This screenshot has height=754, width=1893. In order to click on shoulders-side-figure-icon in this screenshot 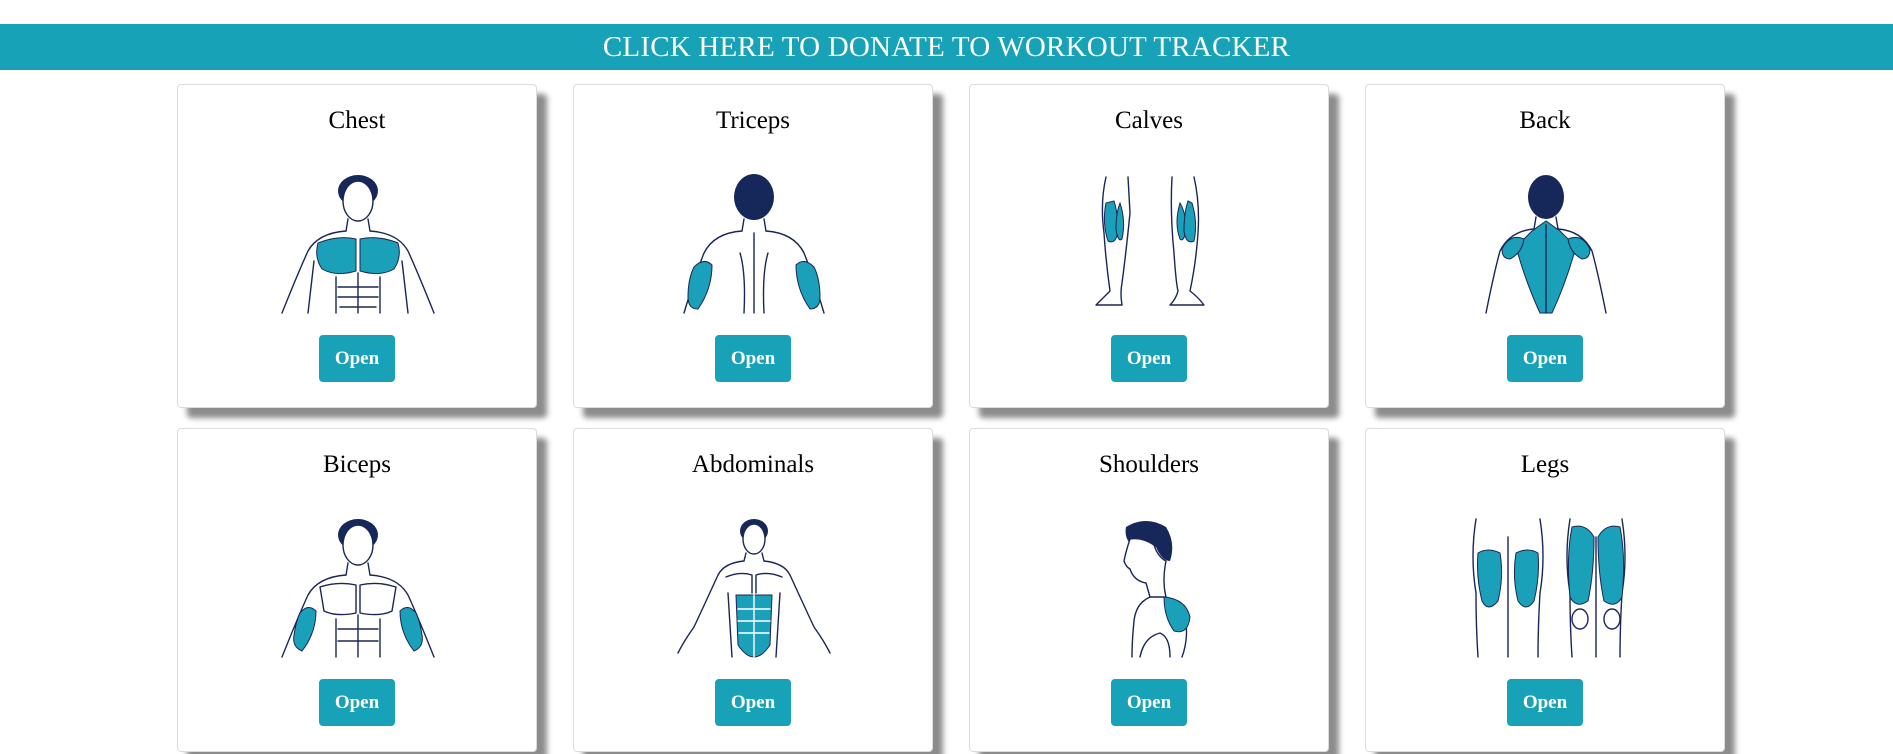, I will do `click(1150, 588)`.